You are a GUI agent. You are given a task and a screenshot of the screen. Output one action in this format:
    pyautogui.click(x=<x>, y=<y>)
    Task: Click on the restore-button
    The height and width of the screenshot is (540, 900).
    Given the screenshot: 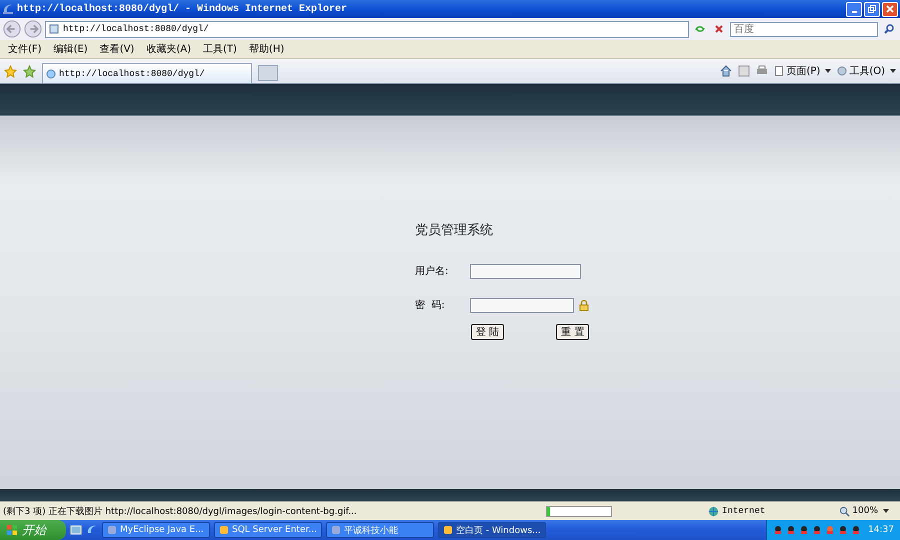 What is the action you would take?
    pyautogui.click(x=872, y=9)
    